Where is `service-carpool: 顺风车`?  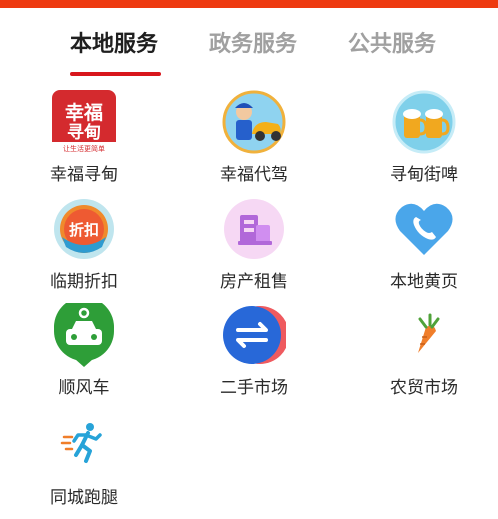
service-carpool: 顺风车 is located at coordinates (84, 351).